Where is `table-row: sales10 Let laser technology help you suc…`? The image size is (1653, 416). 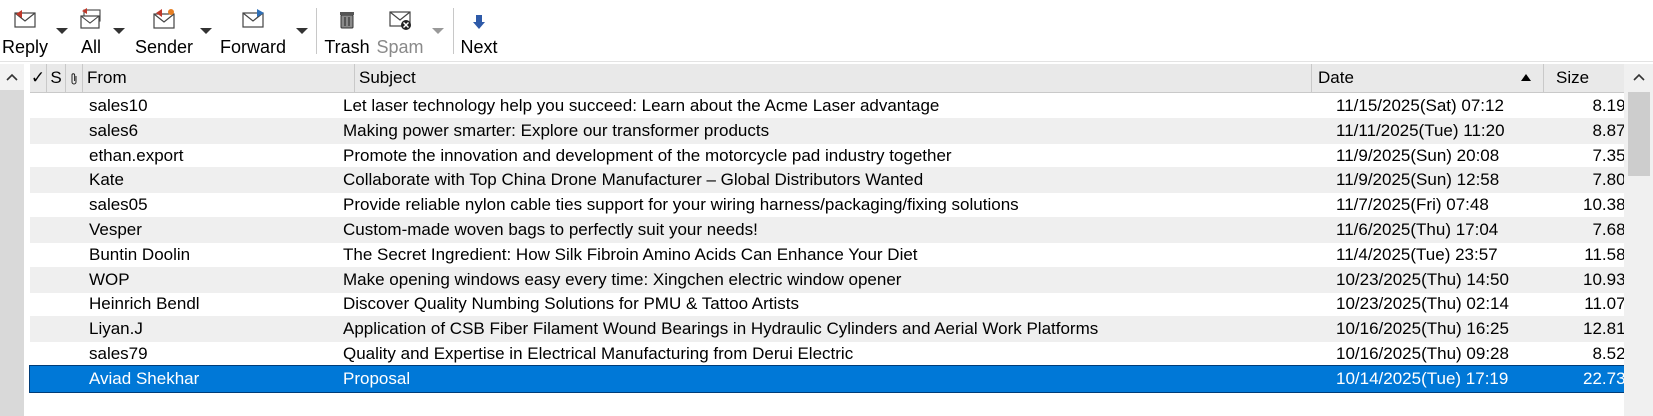
table-row: sales10 Let laser technology help you suc… is located at coordinates (841, 106).